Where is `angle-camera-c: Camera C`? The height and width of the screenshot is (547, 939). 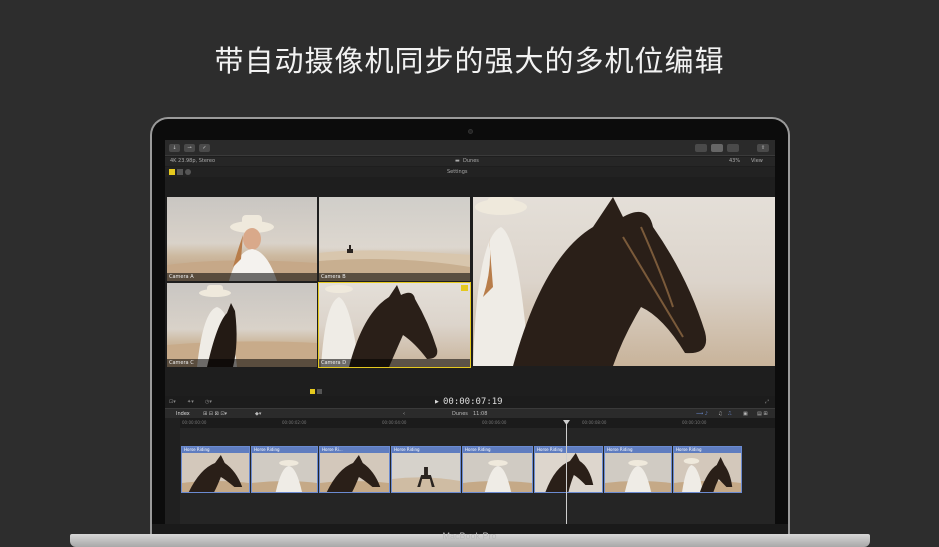
angle-camera-c: Camera C is located at coordinates (242, 325).